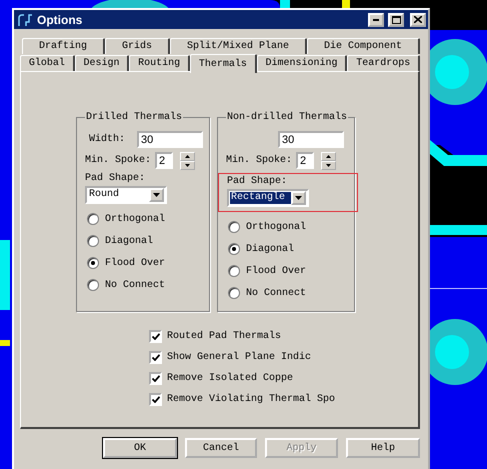 Image resolution: width=487 pixels, height=469 pixels. I want to click on pad-shape-dropdown: Round, so click(125, 195).